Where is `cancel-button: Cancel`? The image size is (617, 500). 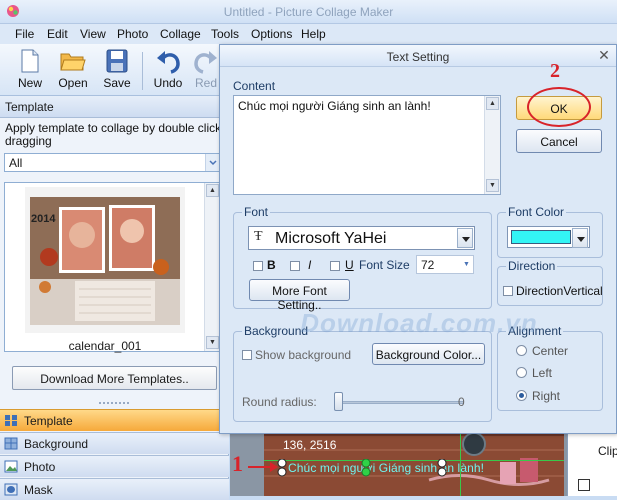 cancel-button: Cancel is located at coordinates (559, 141).